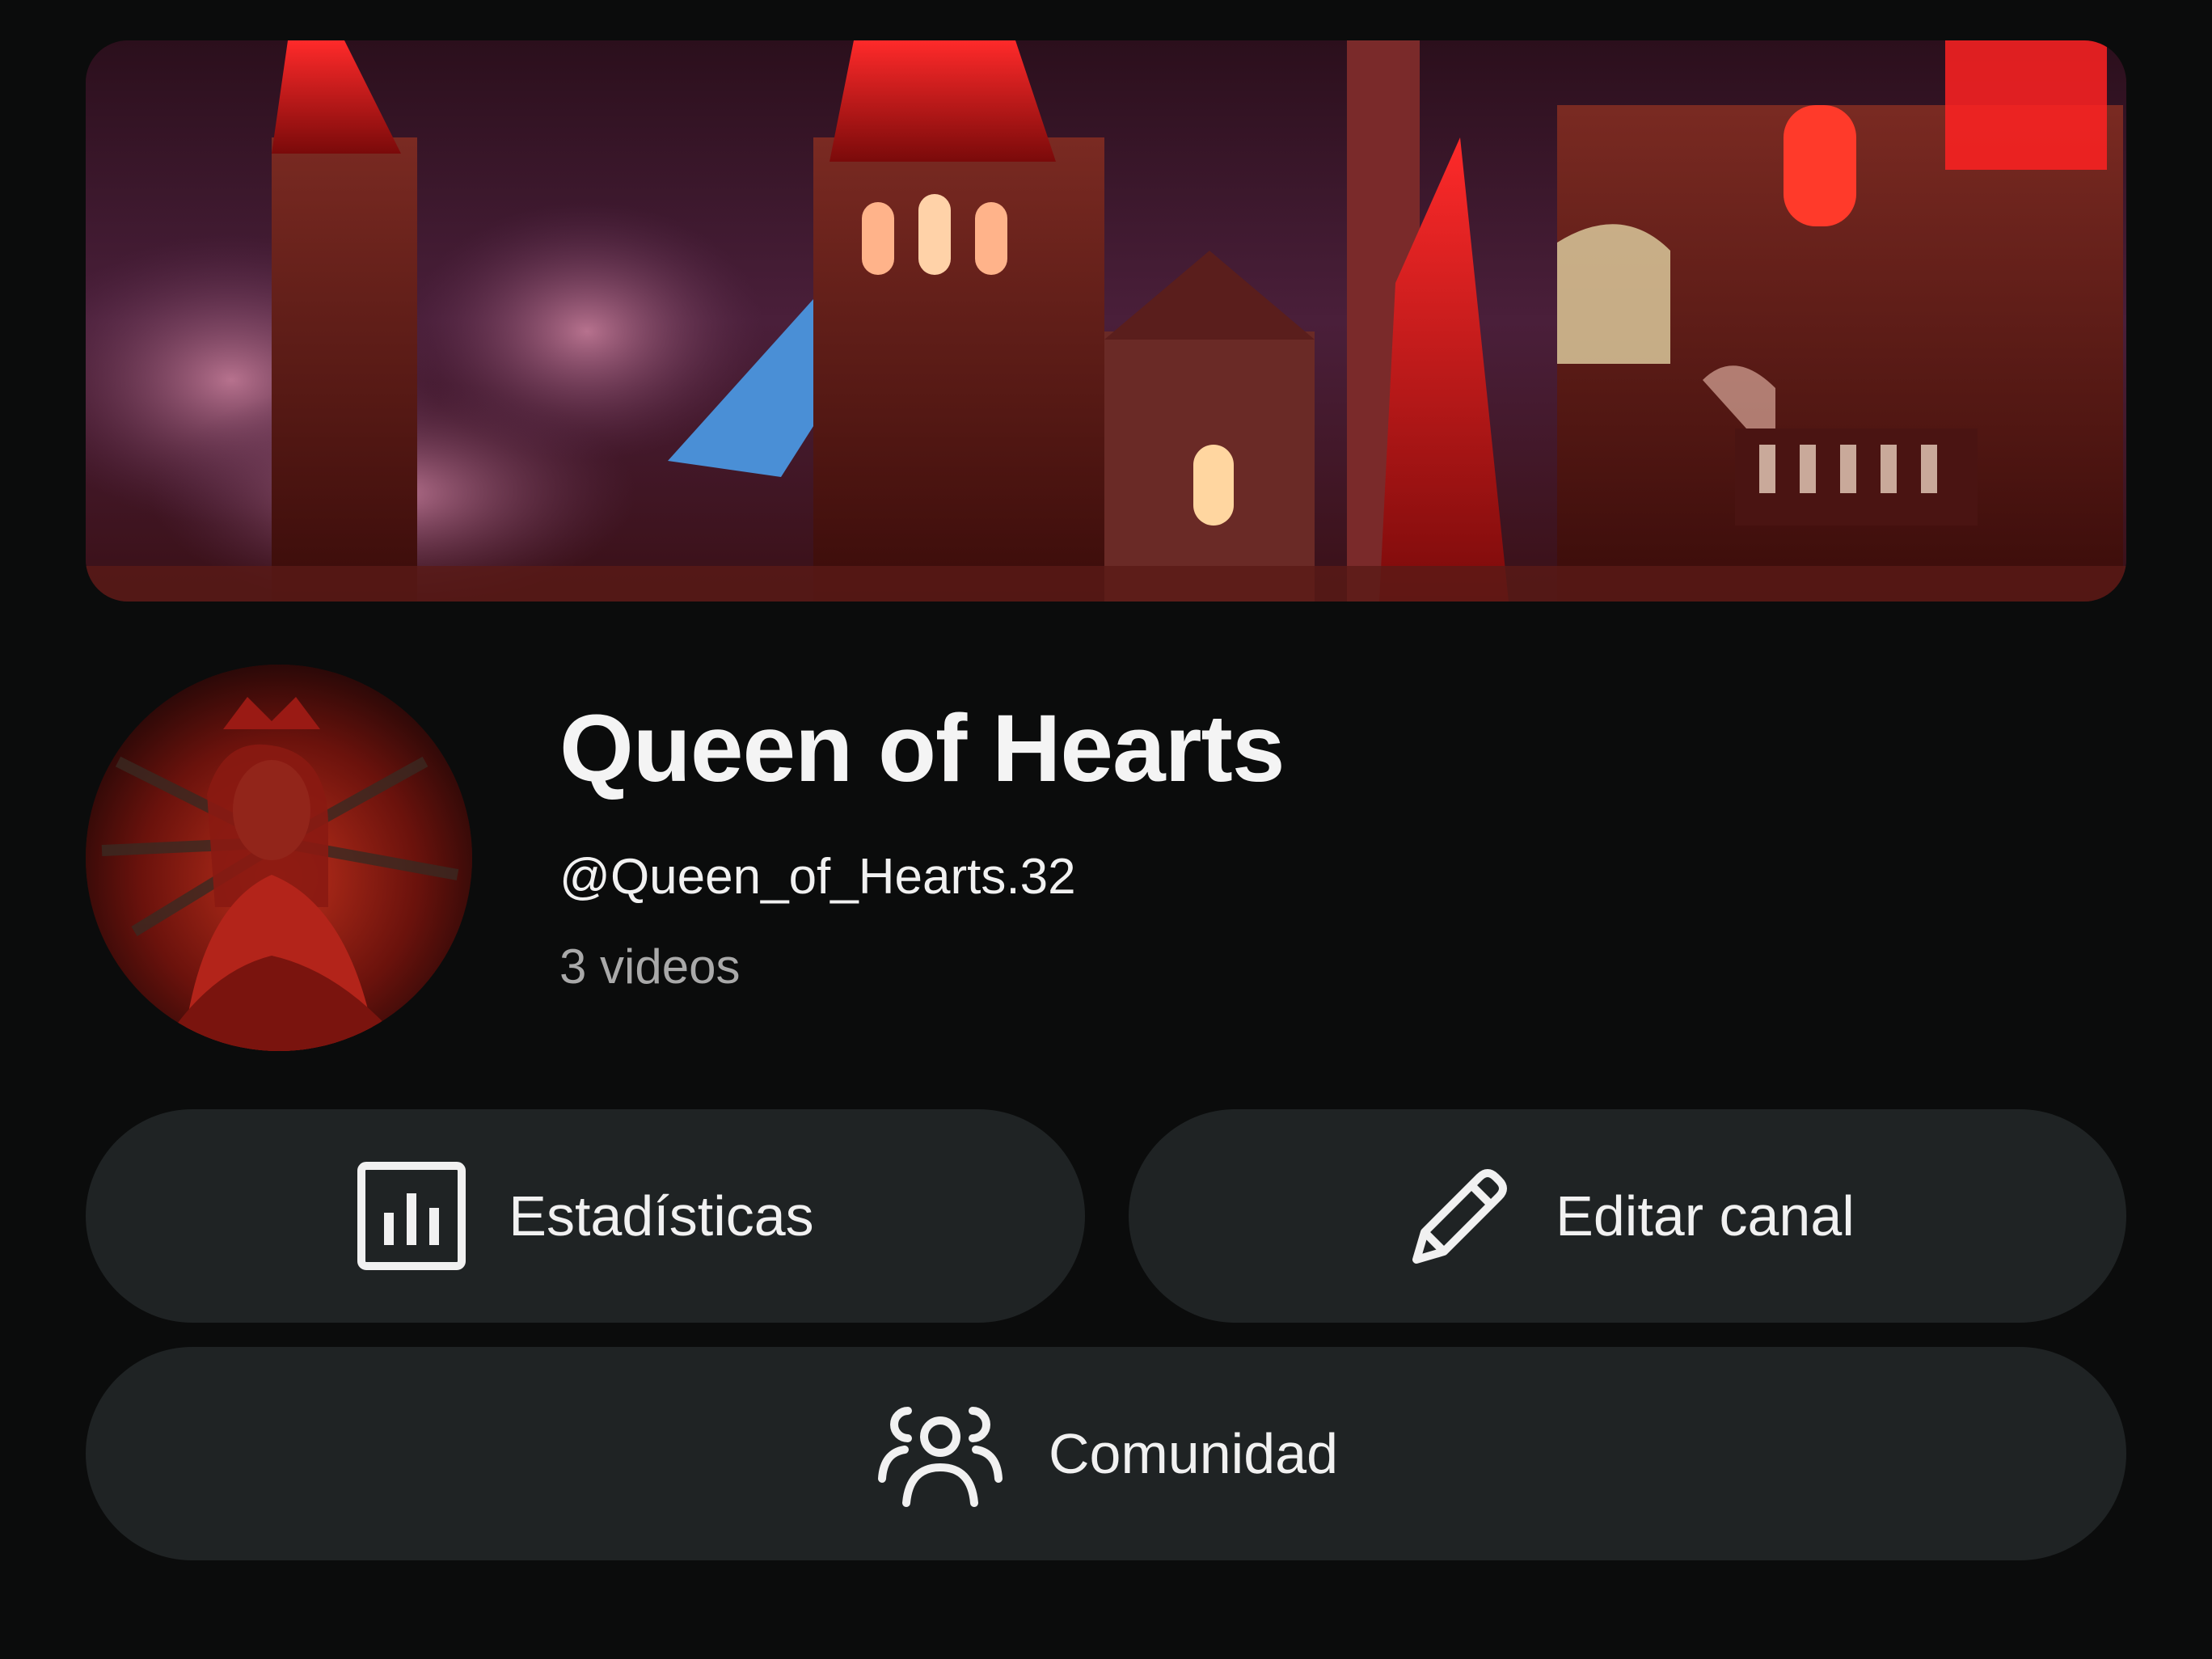  I want to click on bar-chart-icon, so click(411, 1216).